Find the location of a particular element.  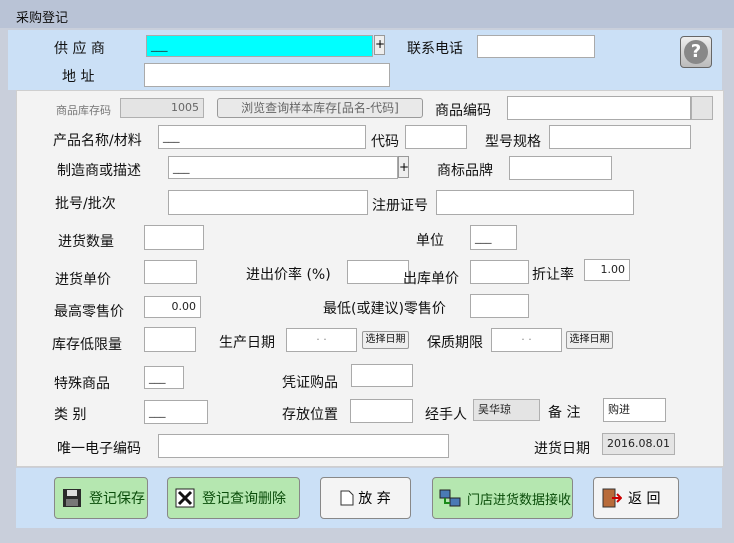

expiry-input: · · is located at coordinates (526, 340).